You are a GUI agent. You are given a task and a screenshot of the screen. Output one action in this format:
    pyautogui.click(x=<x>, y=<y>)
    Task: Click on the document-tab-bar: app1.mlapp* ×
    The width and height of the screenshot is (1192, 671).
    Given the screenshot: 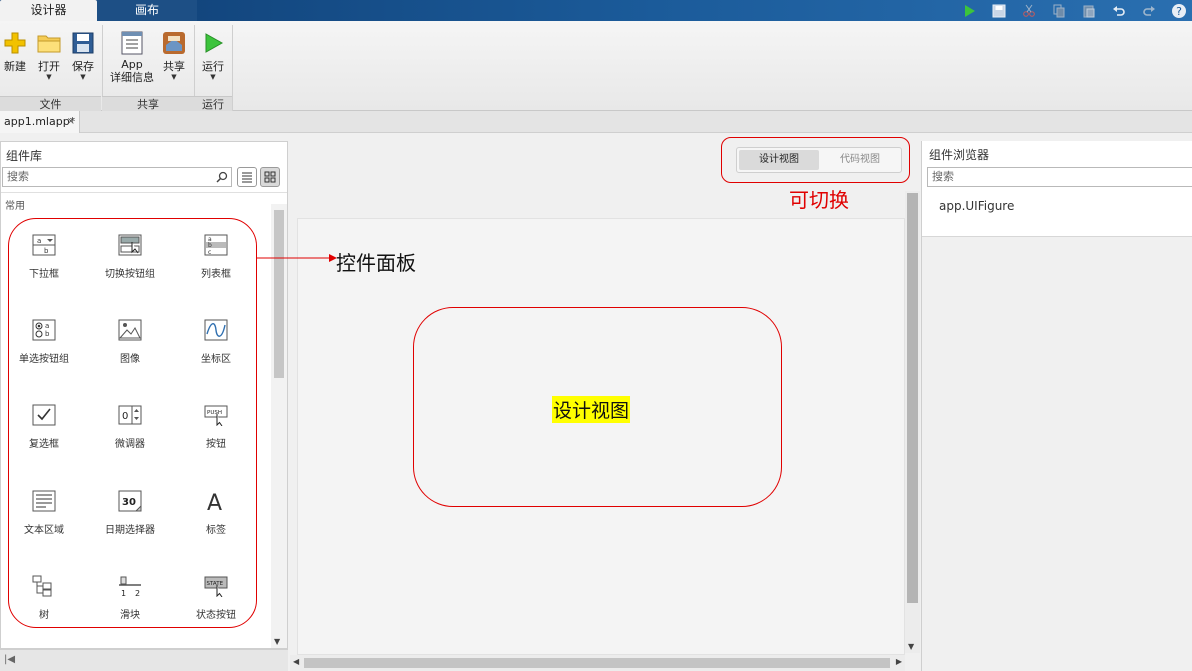 What is the action you would take?
    pyautogui.click(x=596, y=122)
    